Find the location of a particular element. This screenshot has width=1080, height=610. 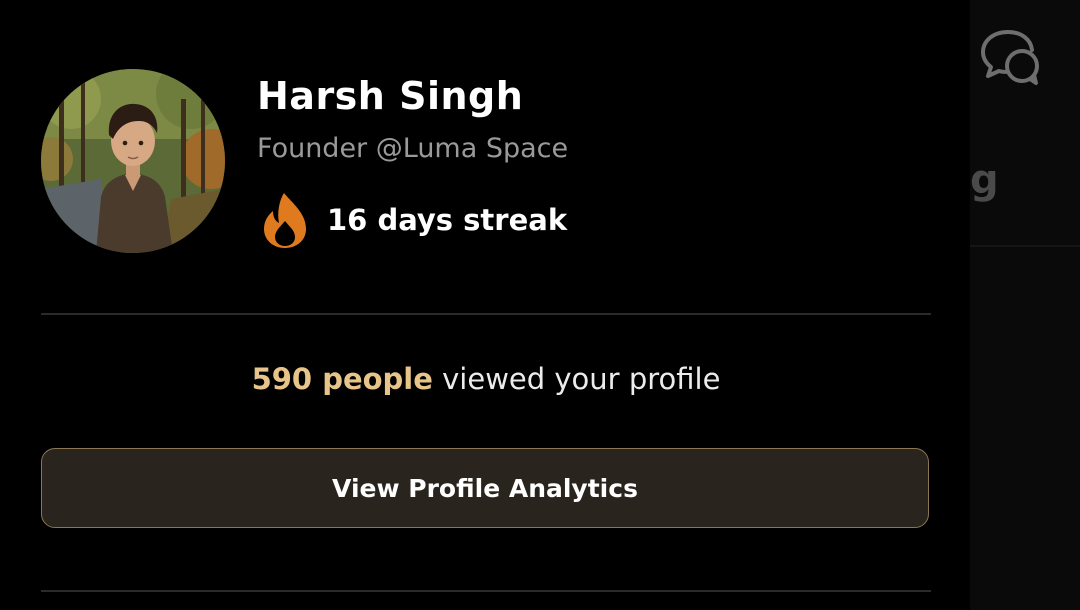

user-avatar-illustration is located at coordinates (133, 161).